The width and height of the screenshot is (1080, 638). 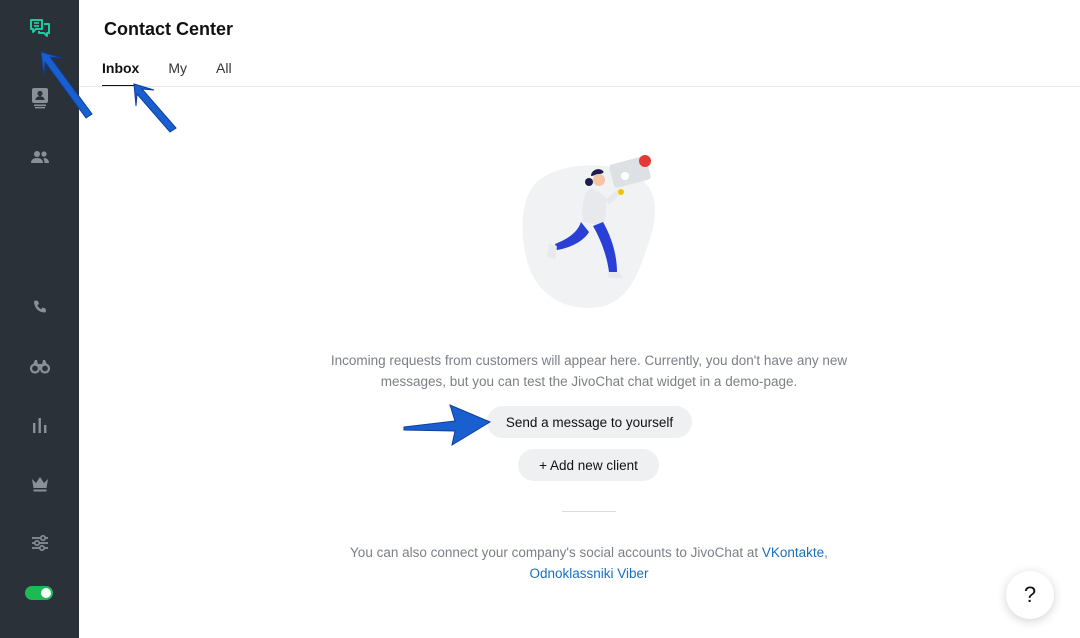 I want to click on sidebar-item-premium, so click(x=39, y=484).